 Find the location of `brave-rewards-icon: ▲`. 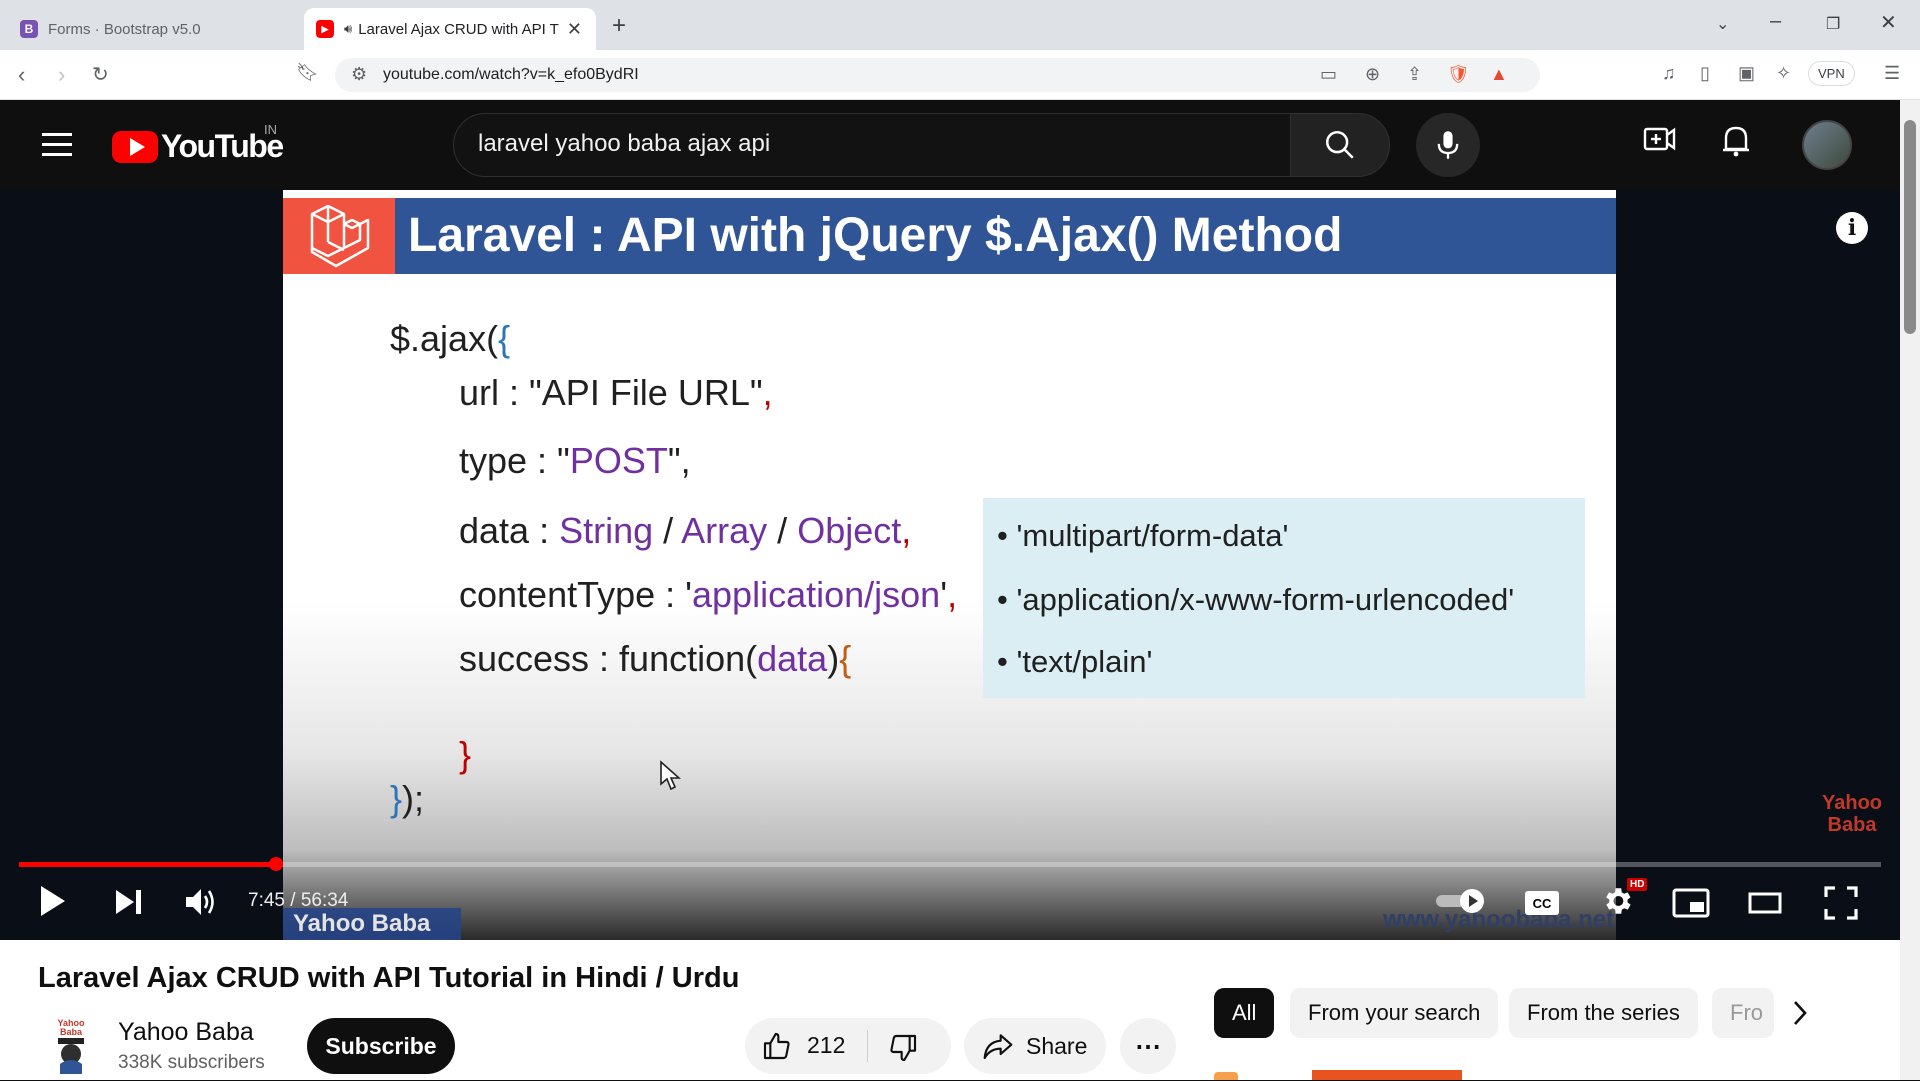

brave-rewards-icon: ▲ is located at coordinates (1499, 74).